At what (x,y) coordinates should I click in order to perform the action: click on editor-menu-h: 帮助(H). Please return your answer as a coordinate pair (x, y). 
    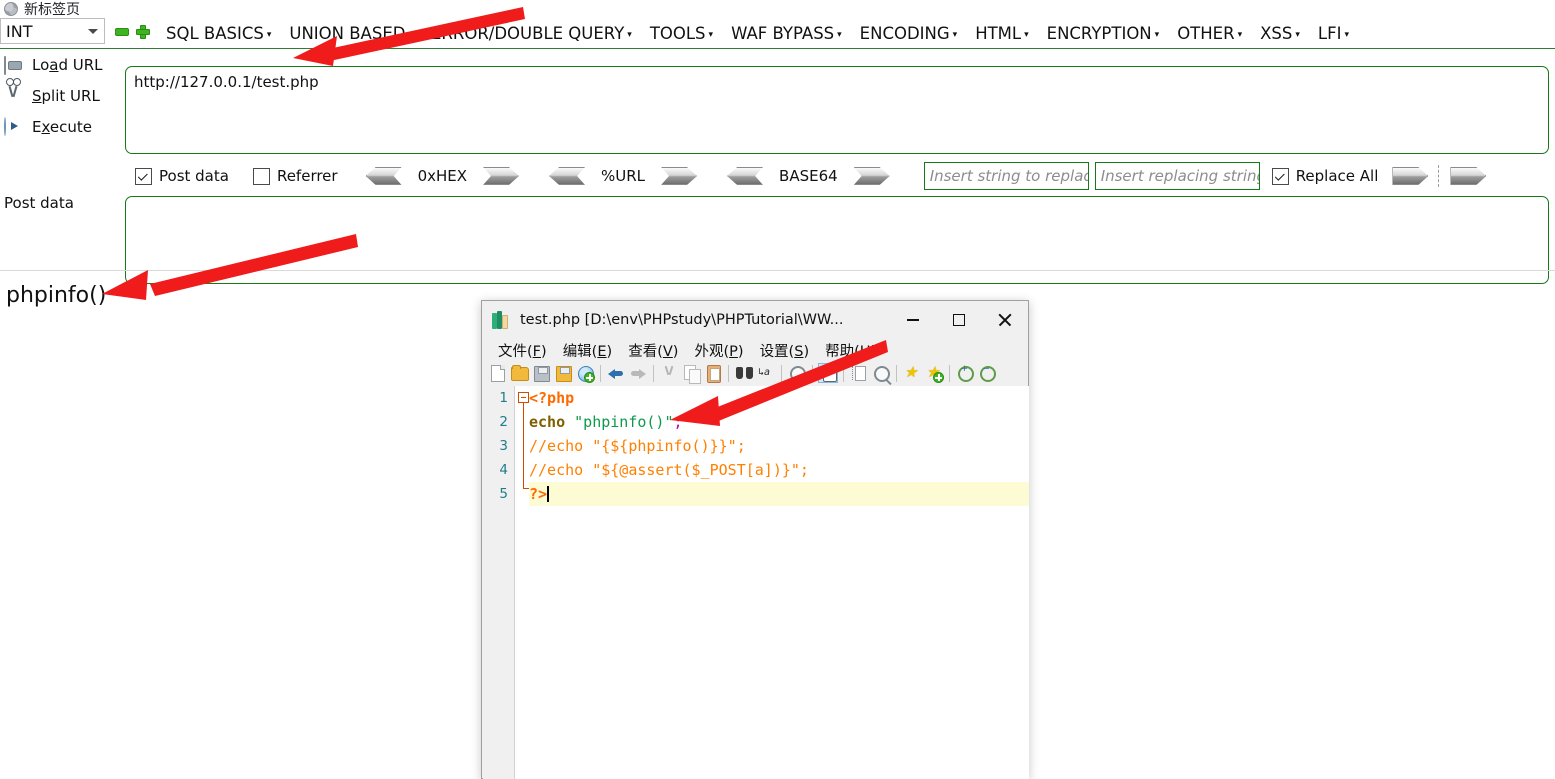
    Looking at the image, I should click on (850, 350).